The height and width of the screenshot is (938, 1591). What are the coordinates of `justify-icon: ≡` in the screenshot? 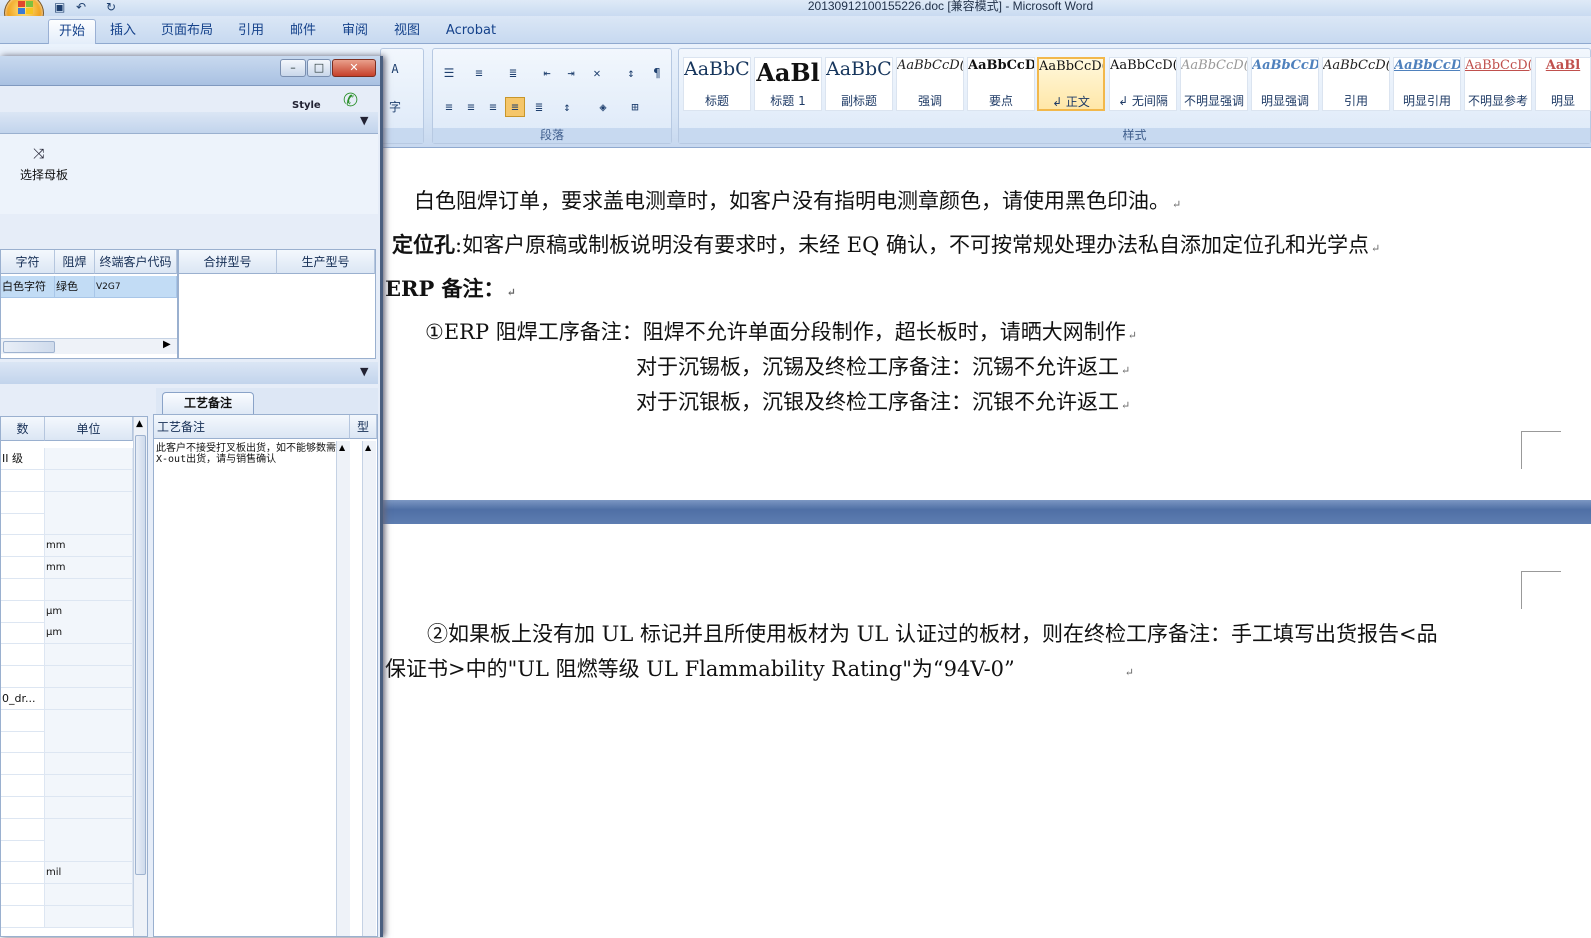 It's located at (515, 107).